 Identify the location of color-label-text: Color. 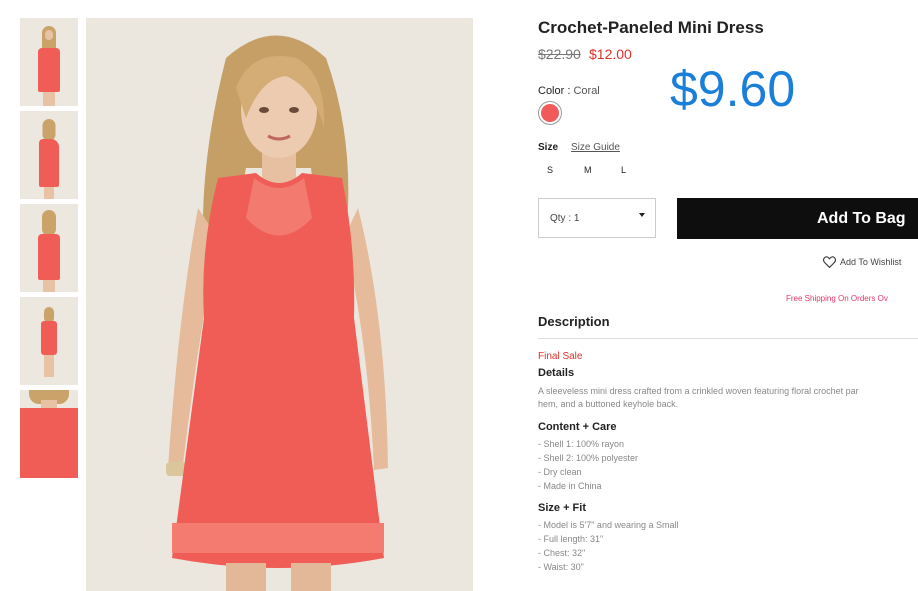
(551, 91).